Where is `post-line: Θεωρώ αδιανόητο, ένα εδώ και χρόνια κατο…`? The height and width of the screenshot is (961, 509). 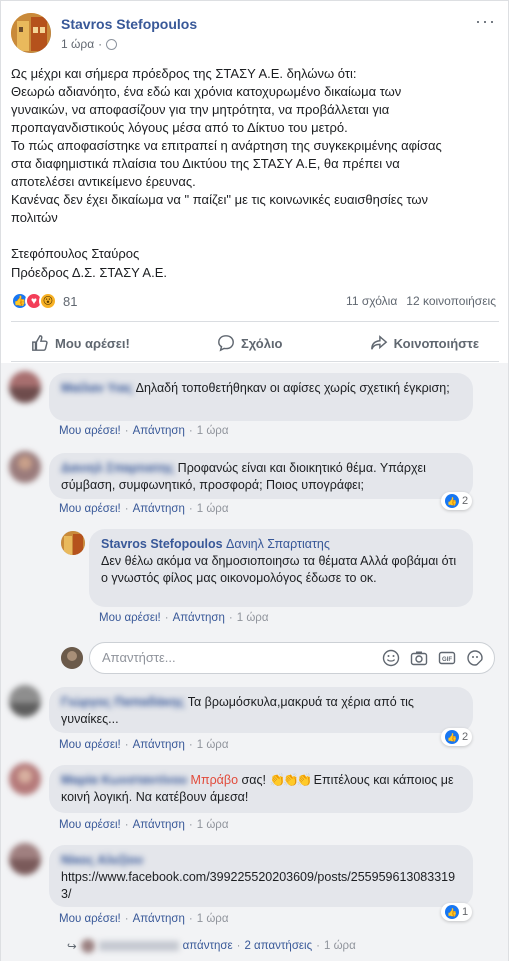
post-line: Θεωρώ αδιανόητο, ένα εδώ και χρόνια κατο… is located at coordinates (206, 91).